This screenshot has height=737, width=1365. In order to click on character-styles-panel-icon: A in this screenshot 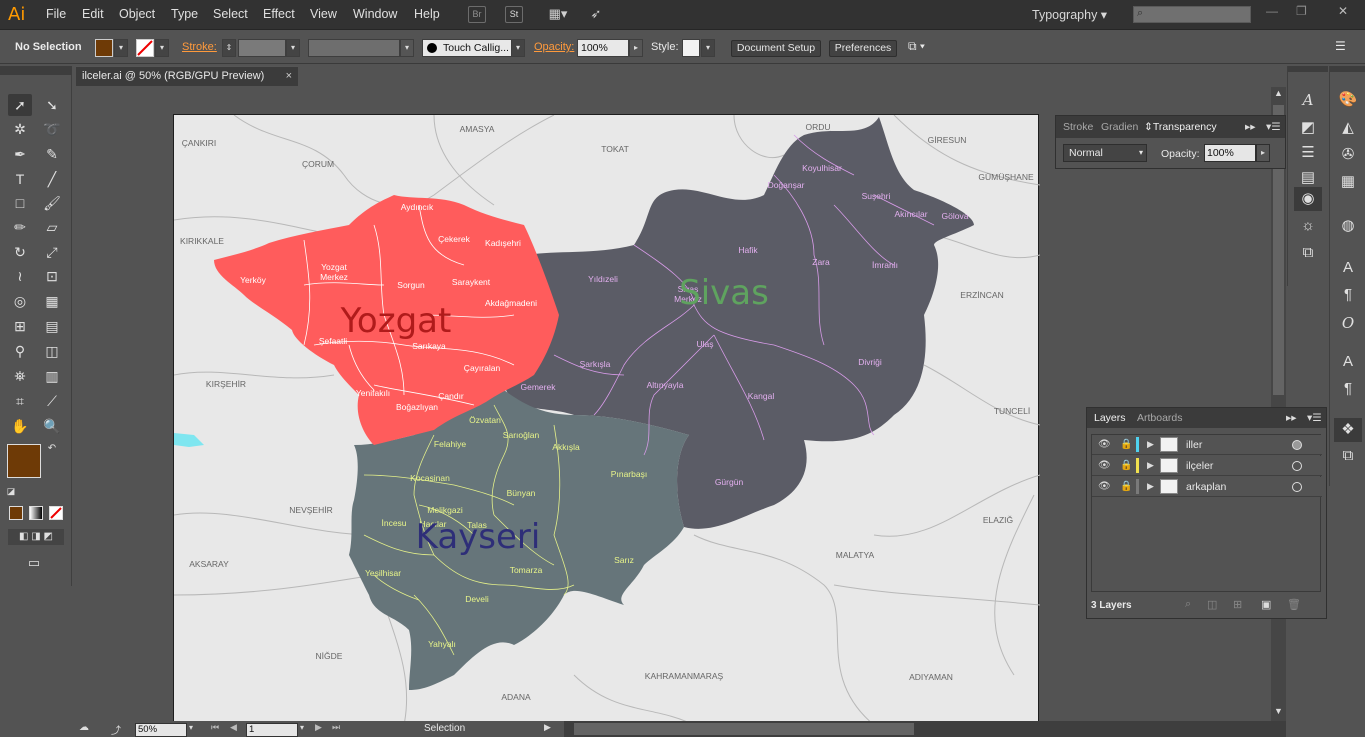, I will do `click(1348, 362)`.